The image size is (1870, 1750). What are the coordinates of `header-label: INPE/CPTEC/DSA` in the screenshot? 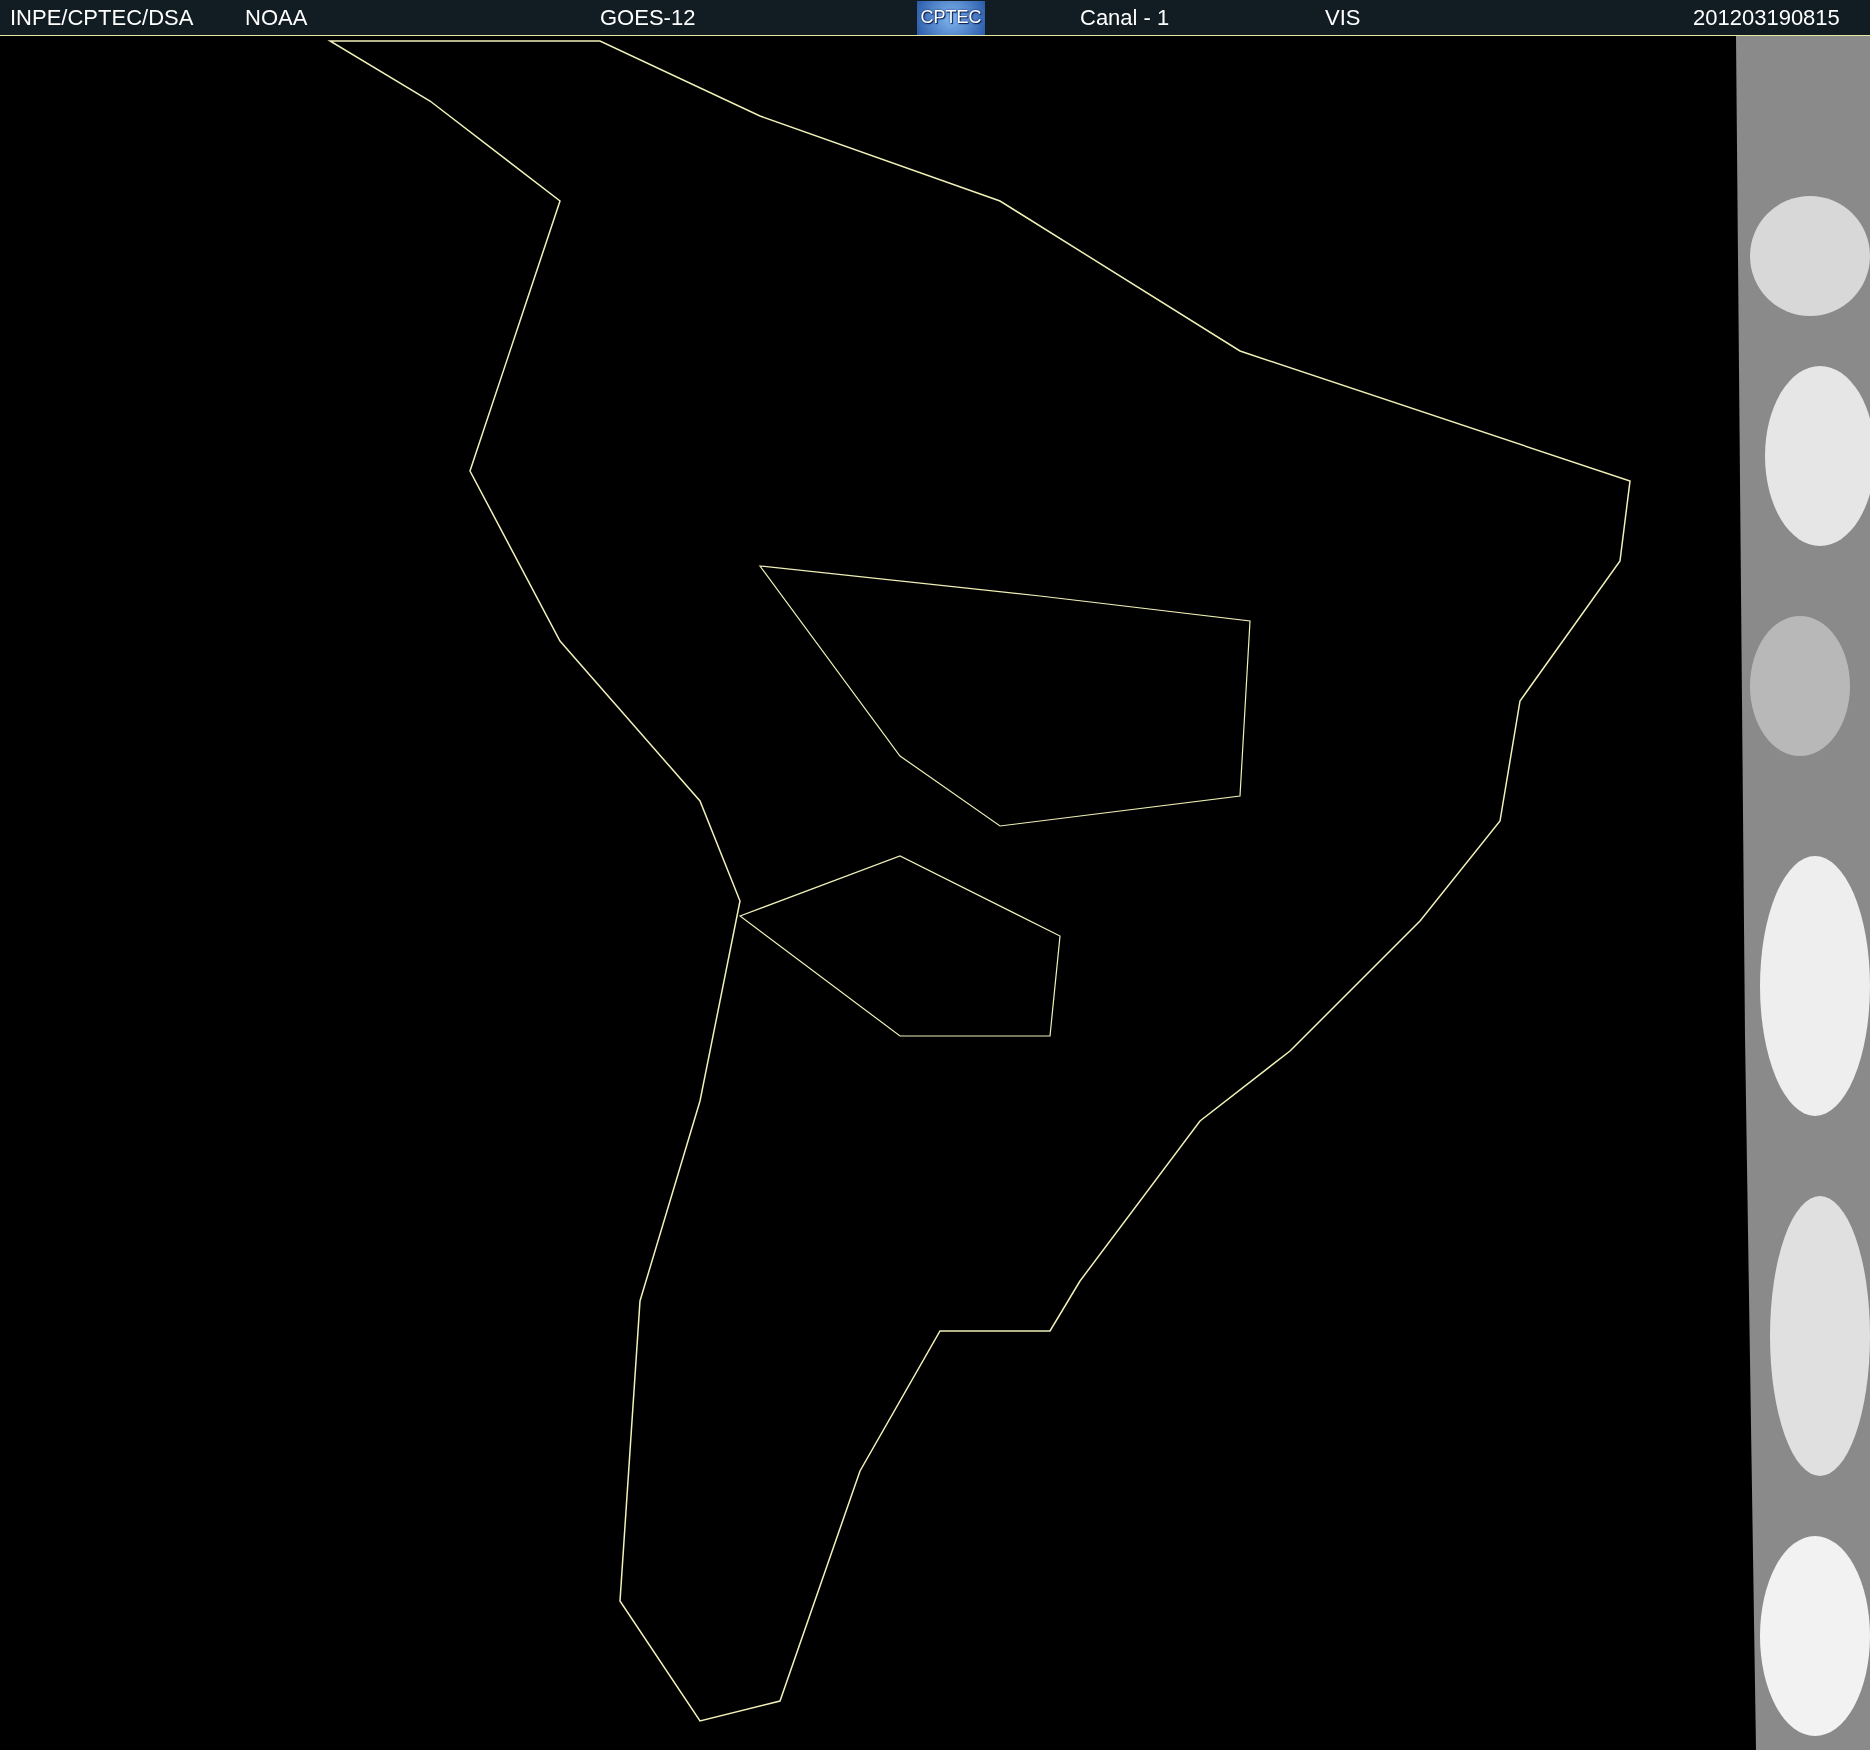 It's located at (102, 17).